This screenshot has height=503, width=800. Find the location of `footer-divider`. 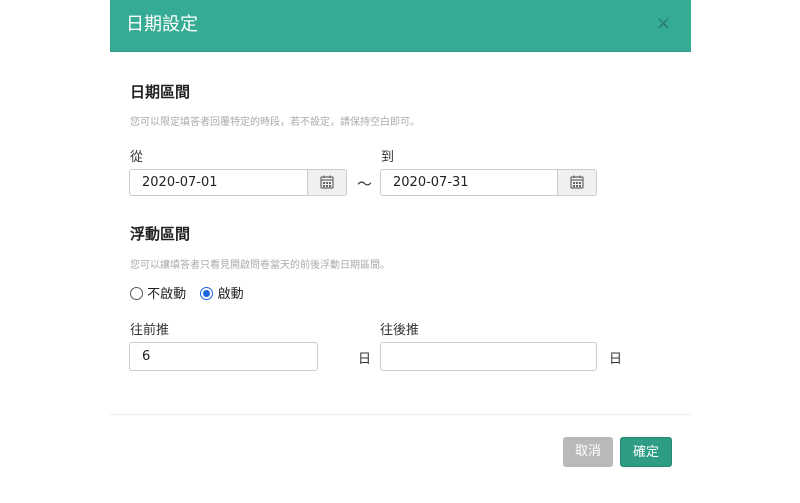

footer-divider is located at coordinates (400, 414).